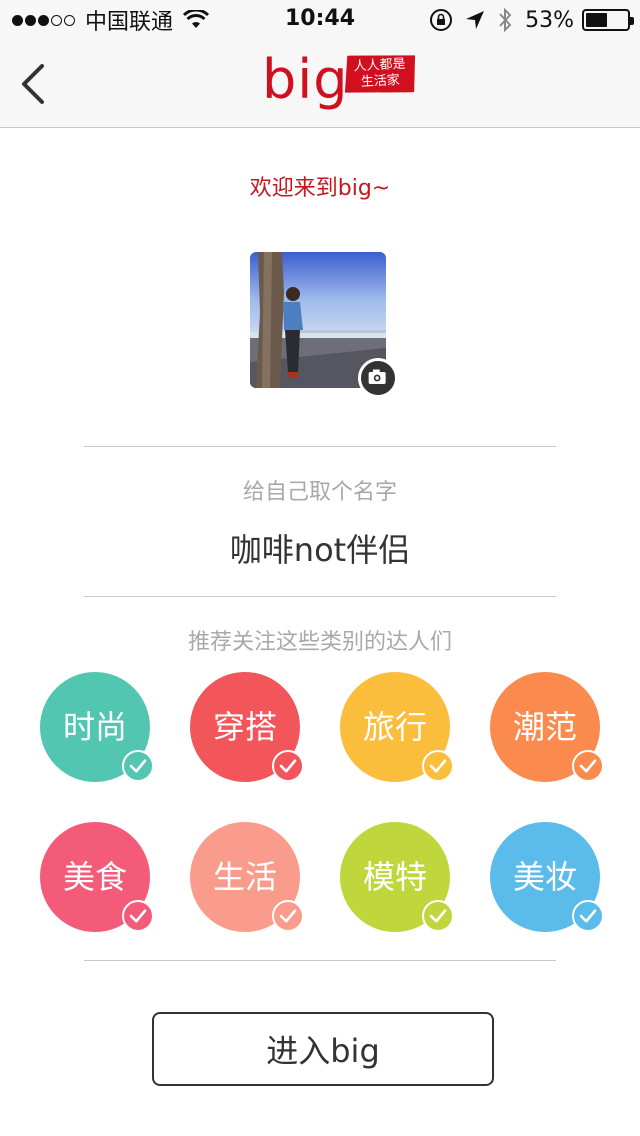  I want to click on location-arrow-icon, so click(475, 20).